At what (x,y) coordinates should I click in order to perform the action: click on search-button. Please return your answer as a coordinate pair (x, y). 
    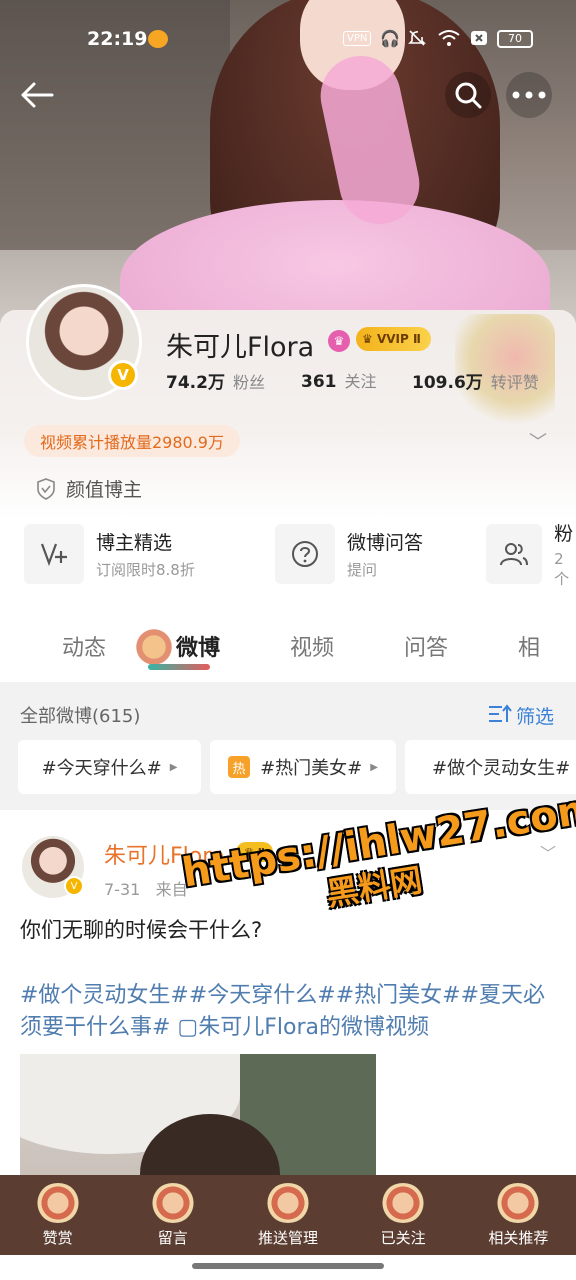
    Looking at the image, I should click on (468, 95).